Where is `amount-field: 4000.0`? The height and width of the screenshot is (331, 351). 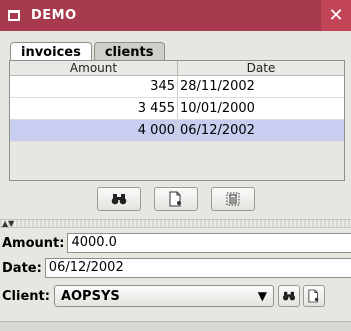 amount-field: 4000.0 is located at coordinates (209, 243).